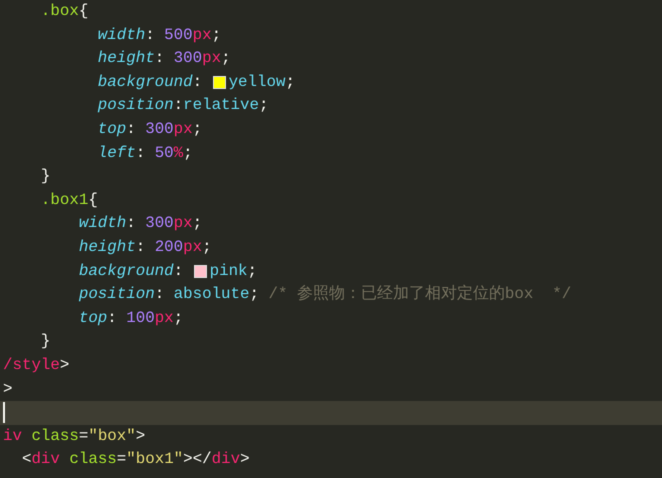 The width and height of the screenshot is (662, 478). Describe the element at coordinates (325, 295) in the screenshot. I see `code-text: position: absolute; /* 参照物：已经加了相对定位的box */` at that location.